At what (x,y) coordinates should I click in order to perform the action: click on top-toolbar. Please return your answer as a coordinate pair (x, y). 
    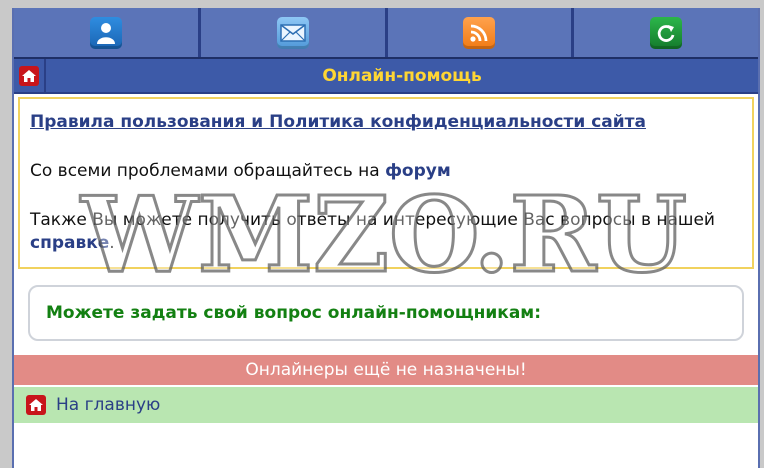
    Looking at the image, I should click on (386, 33).